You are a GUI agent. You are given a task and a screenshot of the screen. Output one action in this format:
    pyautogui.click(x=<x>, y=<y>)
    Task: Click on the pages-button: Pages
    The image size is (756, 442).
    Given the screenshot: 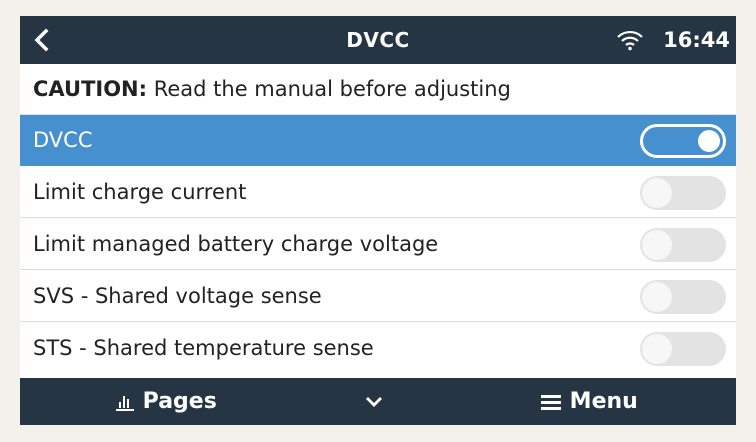 What is the action you would take?
    pyautogui.click(x=166, y=401)
    